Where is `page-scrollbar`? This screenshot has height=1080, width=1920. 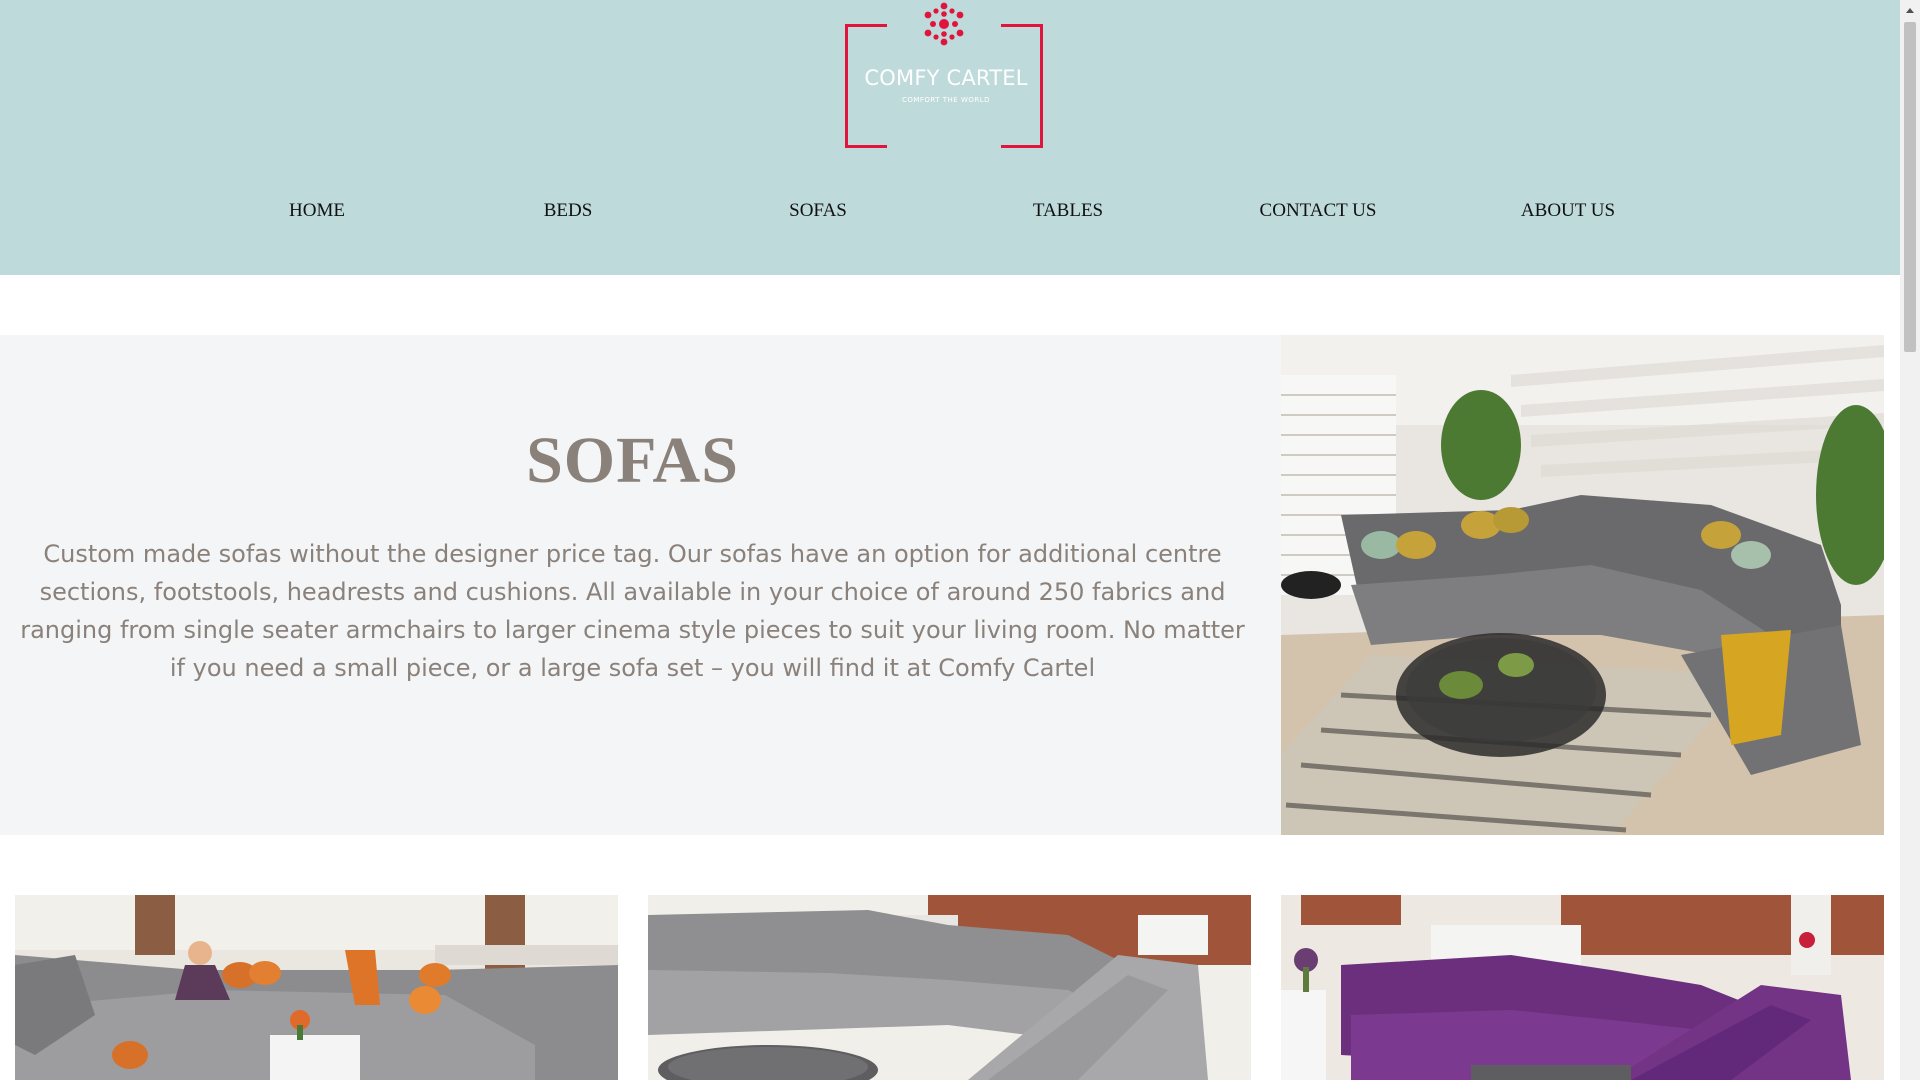 page-scrollbar is located at coordinates (1910, 540).